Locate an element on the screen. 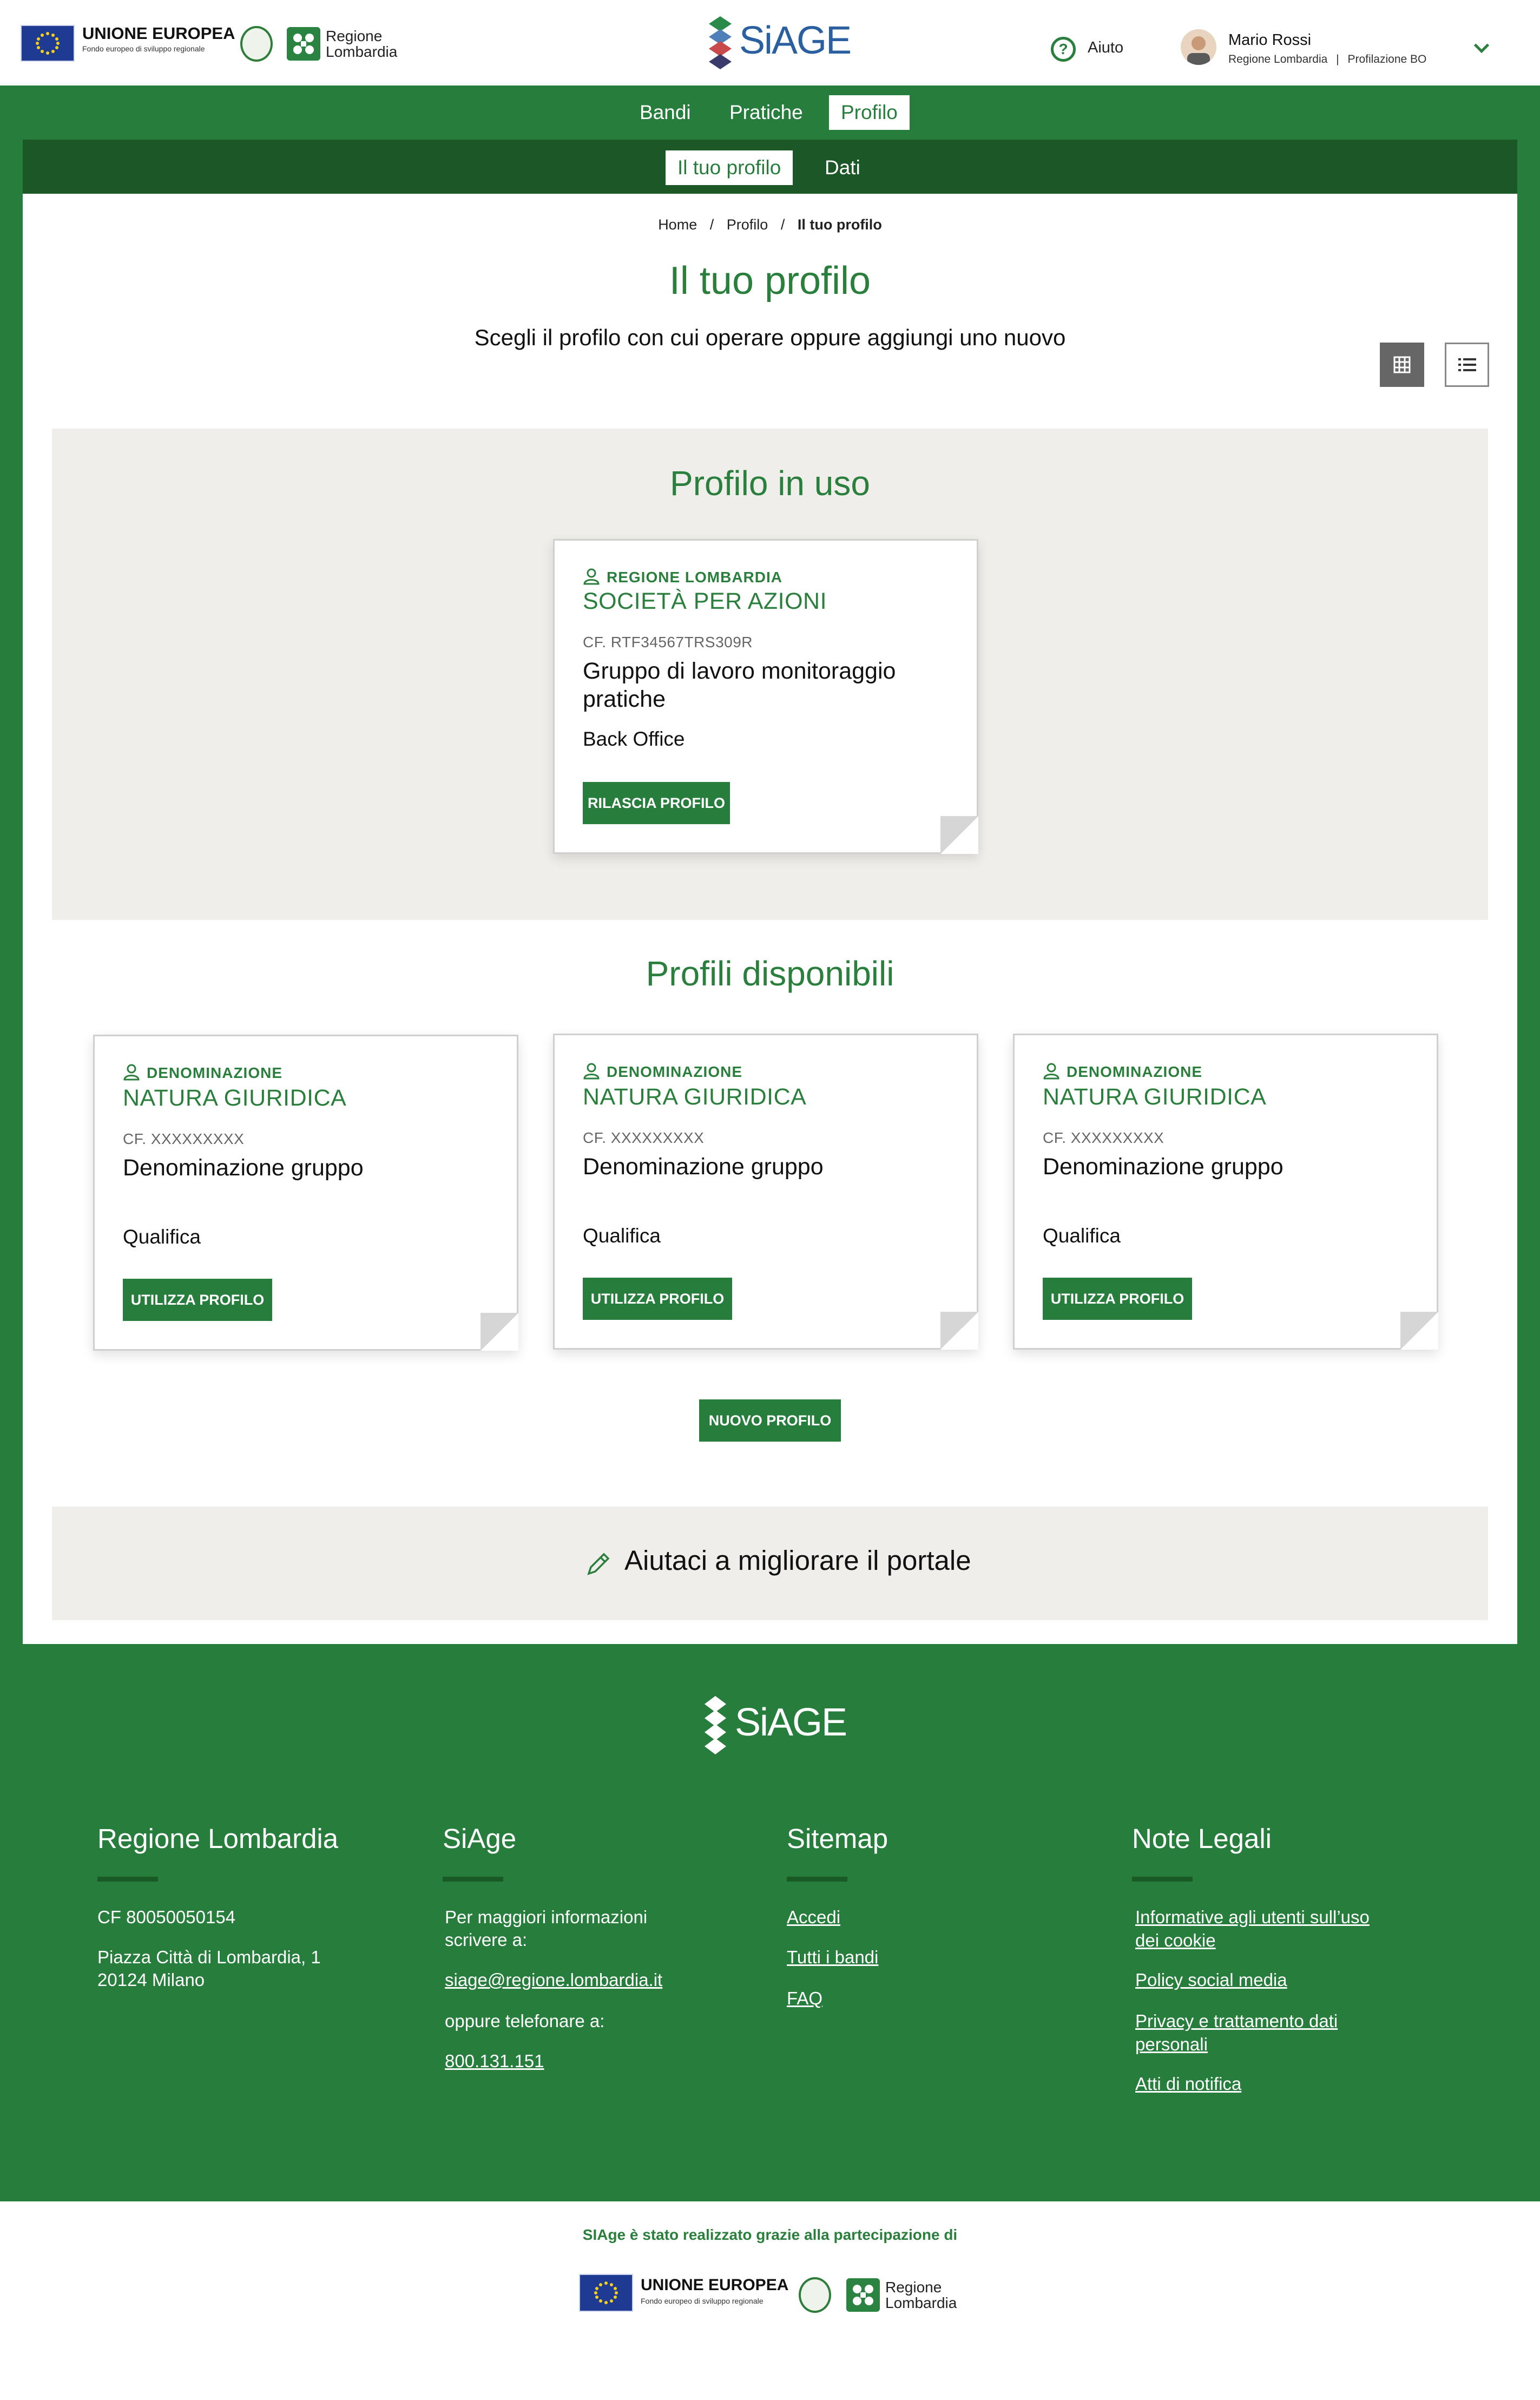 This screenshot has height=2400, width=1540. breadcrumb-profilo: Profilo is located at coordinates (747, 224).